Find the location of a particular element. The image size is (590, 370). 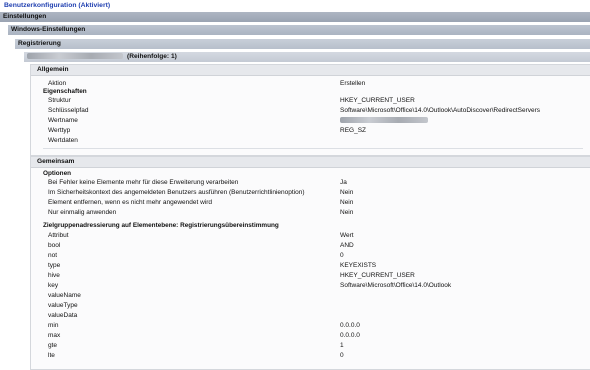

allgemein-heading: Allgemein is located at coordinates (53, 69).